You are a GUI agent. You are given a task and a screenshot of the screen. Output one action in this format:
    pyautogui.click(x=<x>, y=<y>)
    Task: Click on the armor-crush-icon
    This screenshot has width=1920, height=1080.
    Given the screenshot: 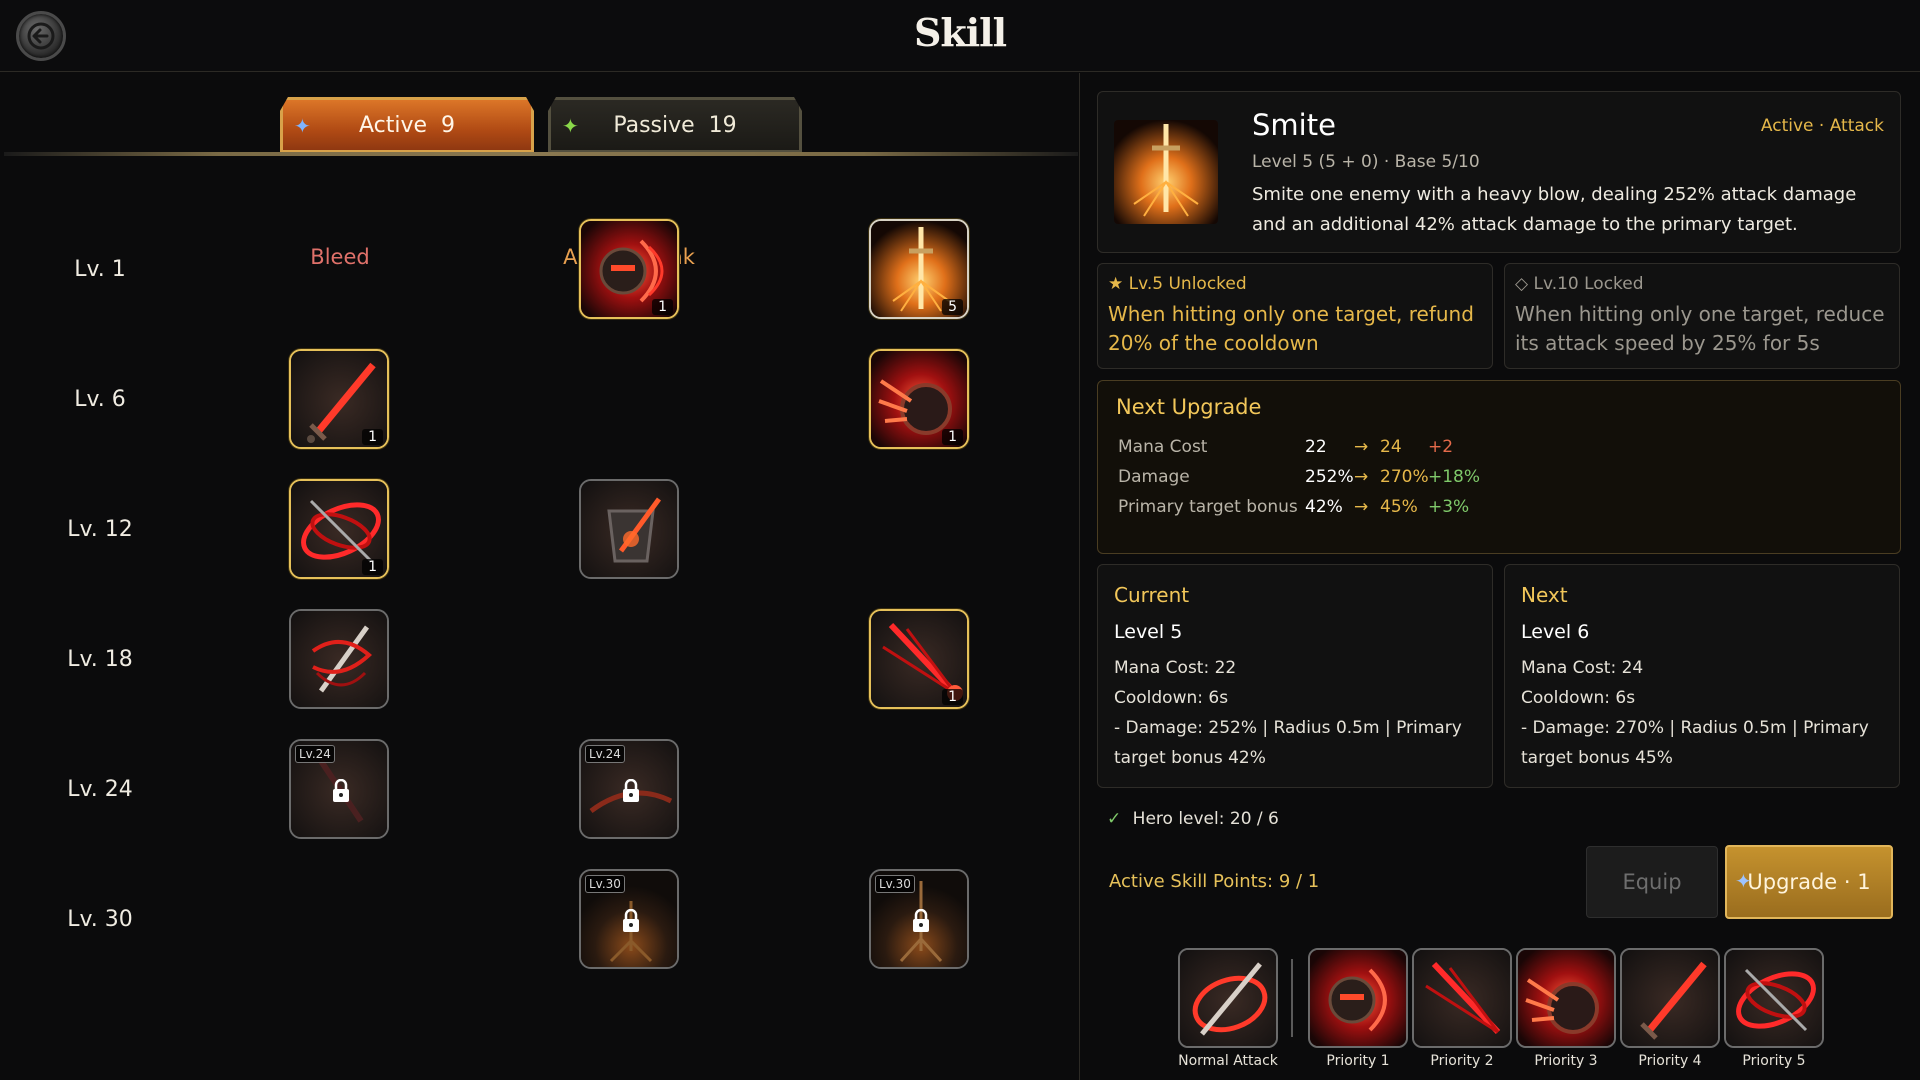 What is the action you would take?
    pyautogui.click(x=629, y=529)
    